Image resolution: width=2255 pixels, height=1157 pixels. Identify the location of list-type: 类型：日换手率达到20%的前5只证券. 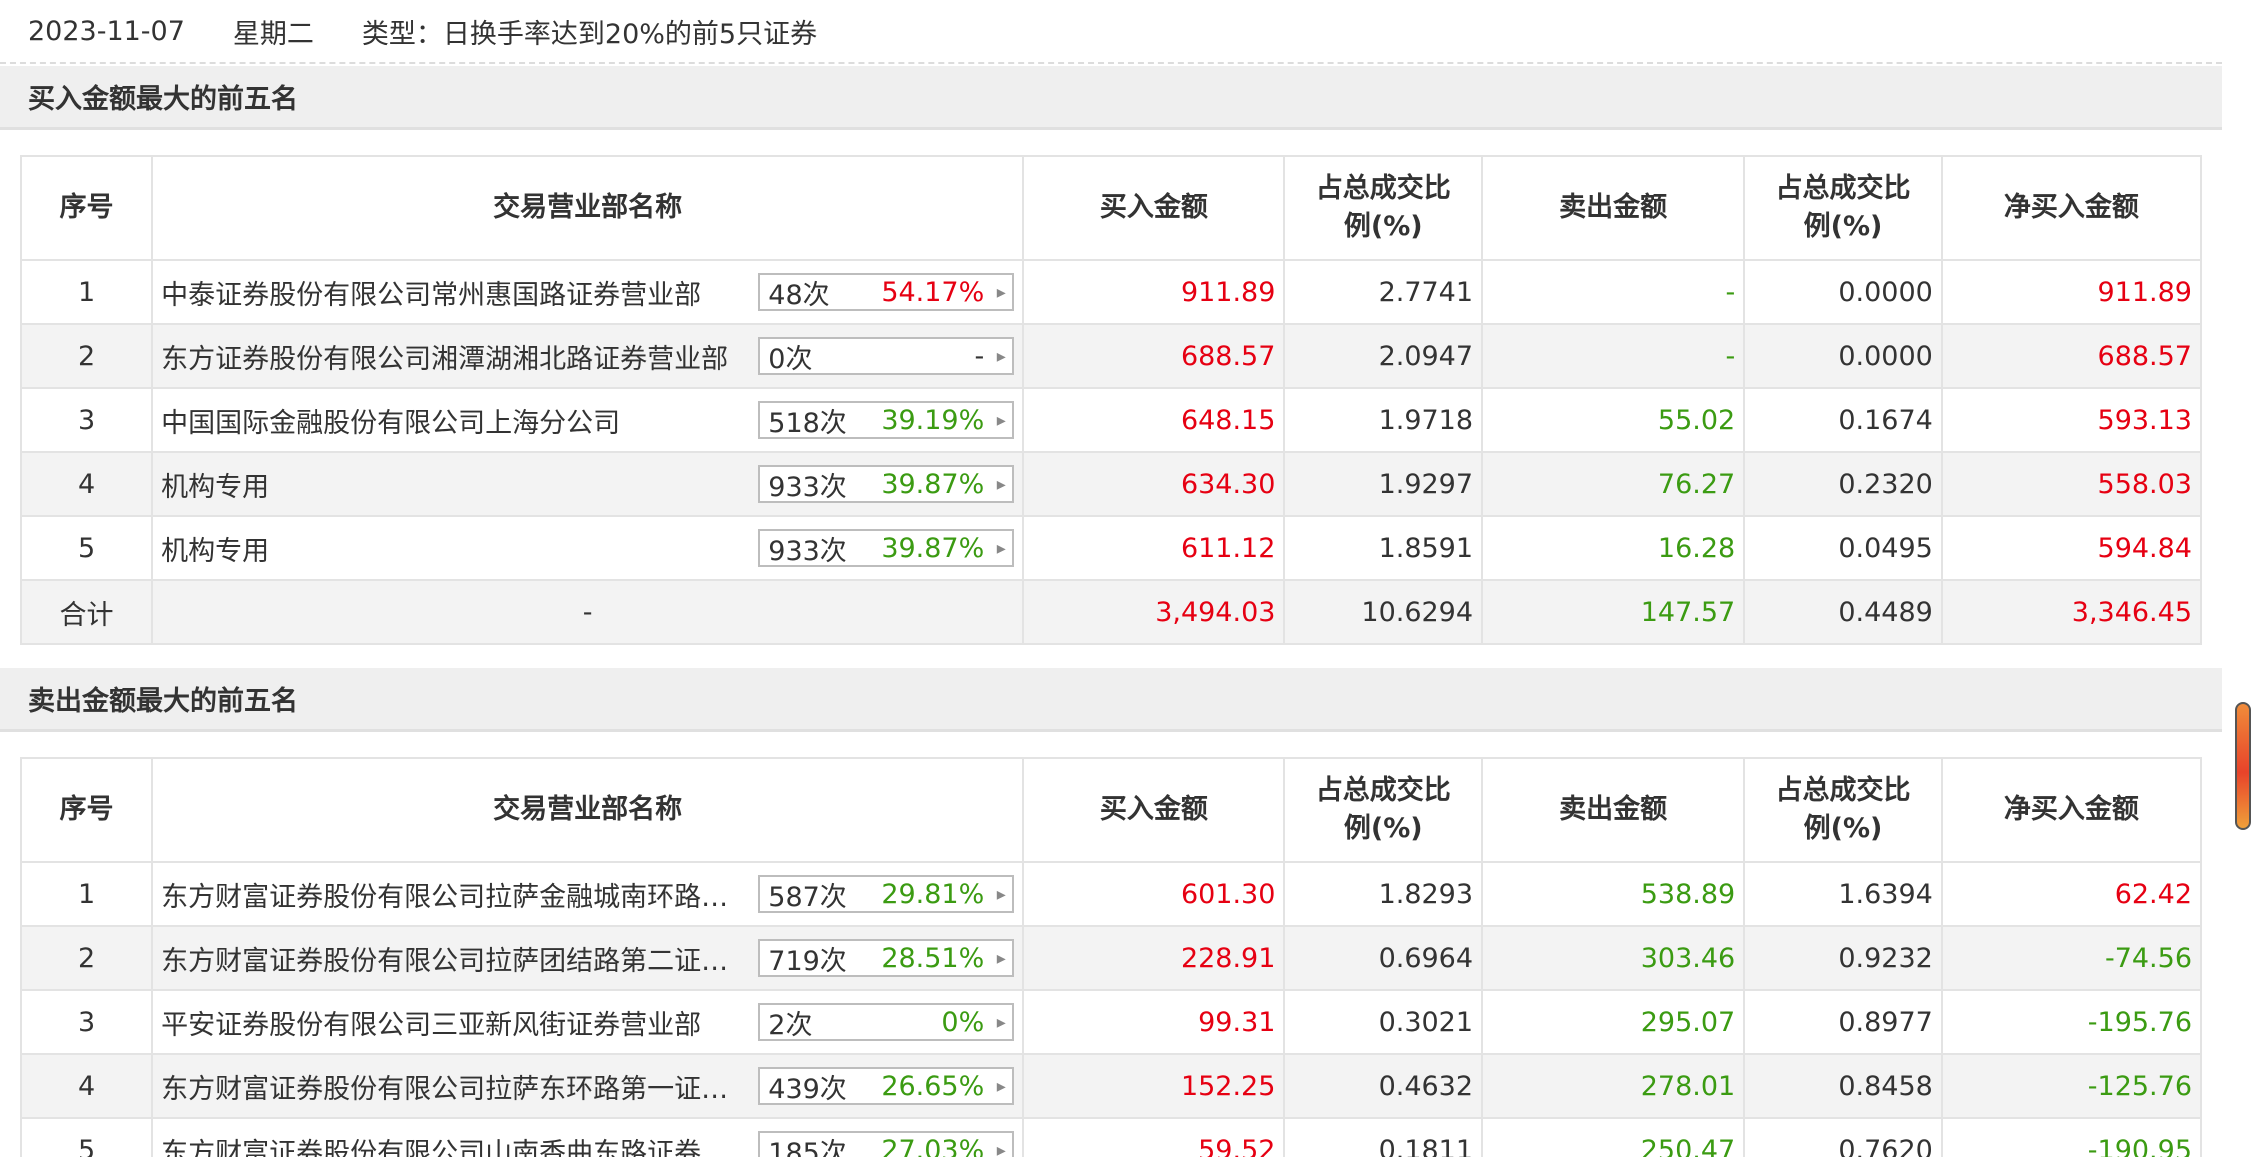
(589, 34).